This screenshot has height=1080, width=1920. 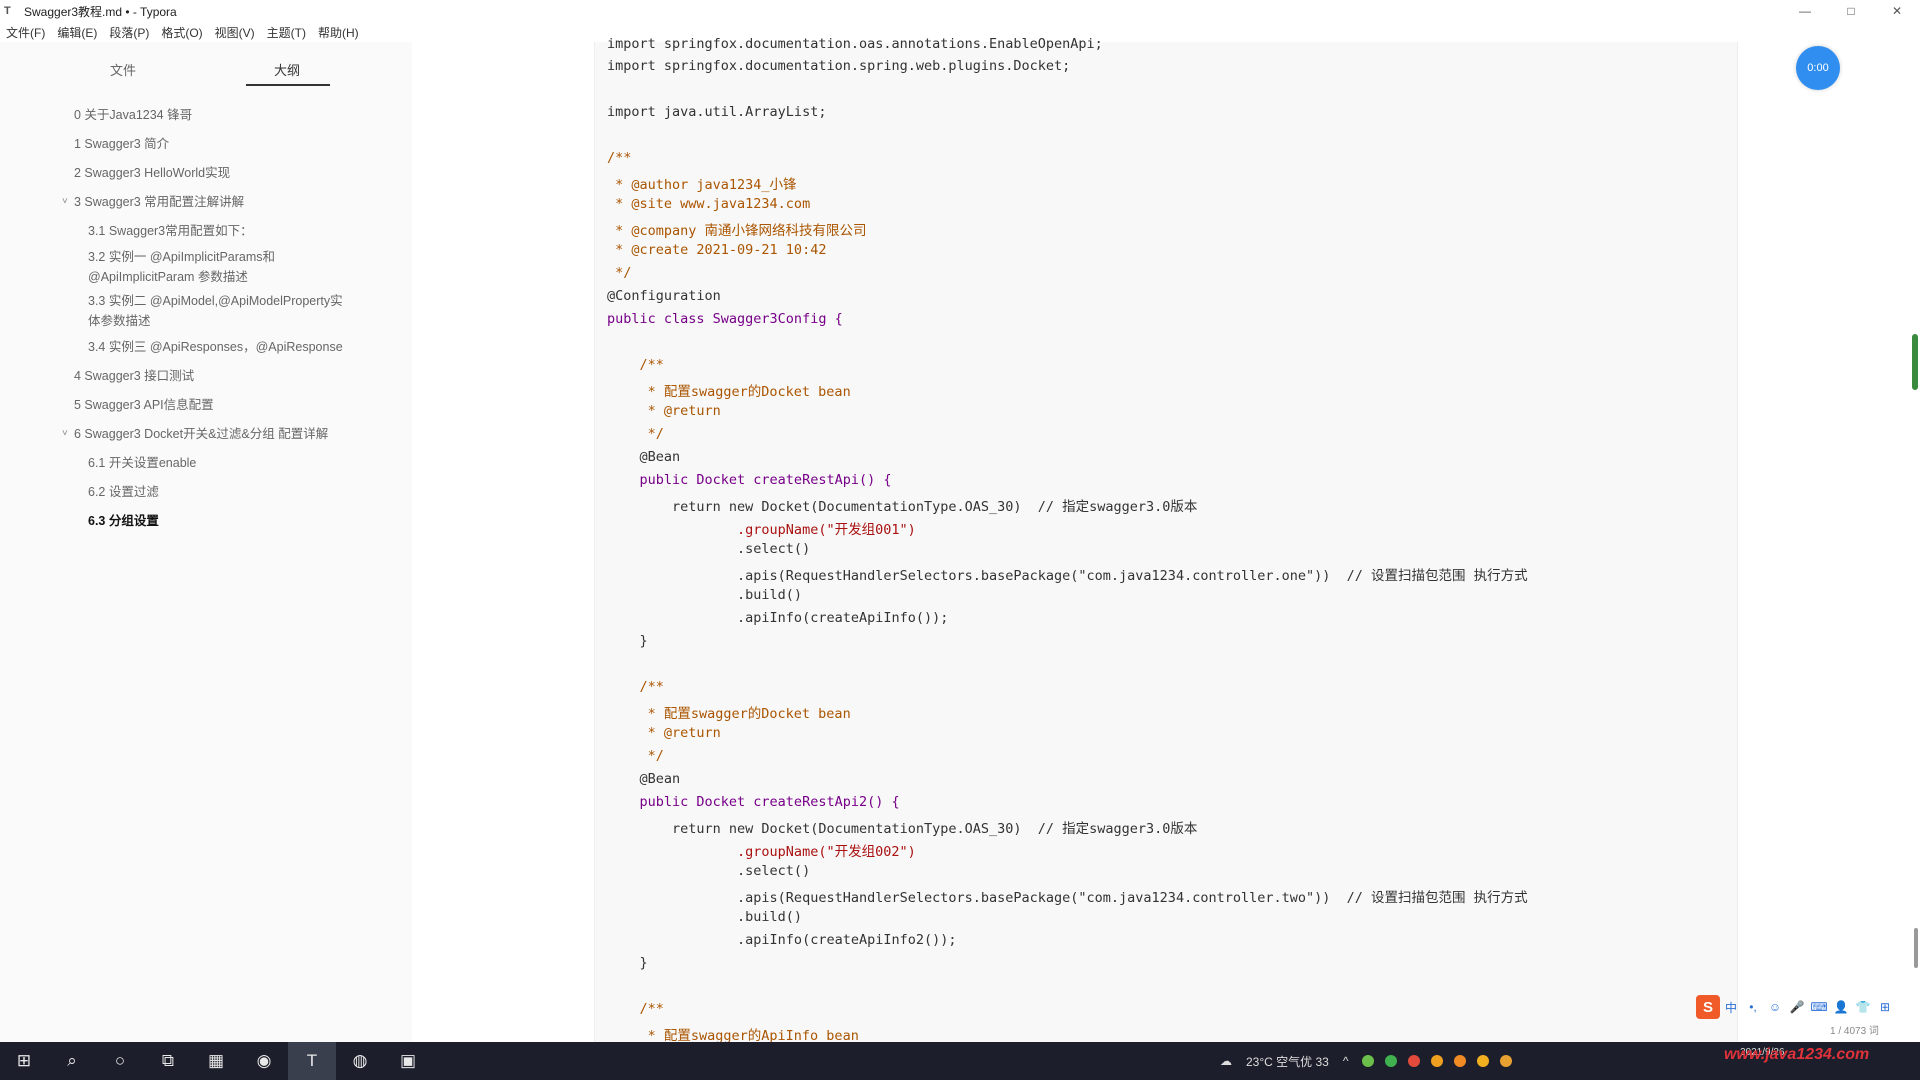 What do you see at coordinates (960, 11) in the screenshot?
I see `title-bar: T Swagger3教程.md • - Typora — □ ✕` at bounding box center [960, 11].